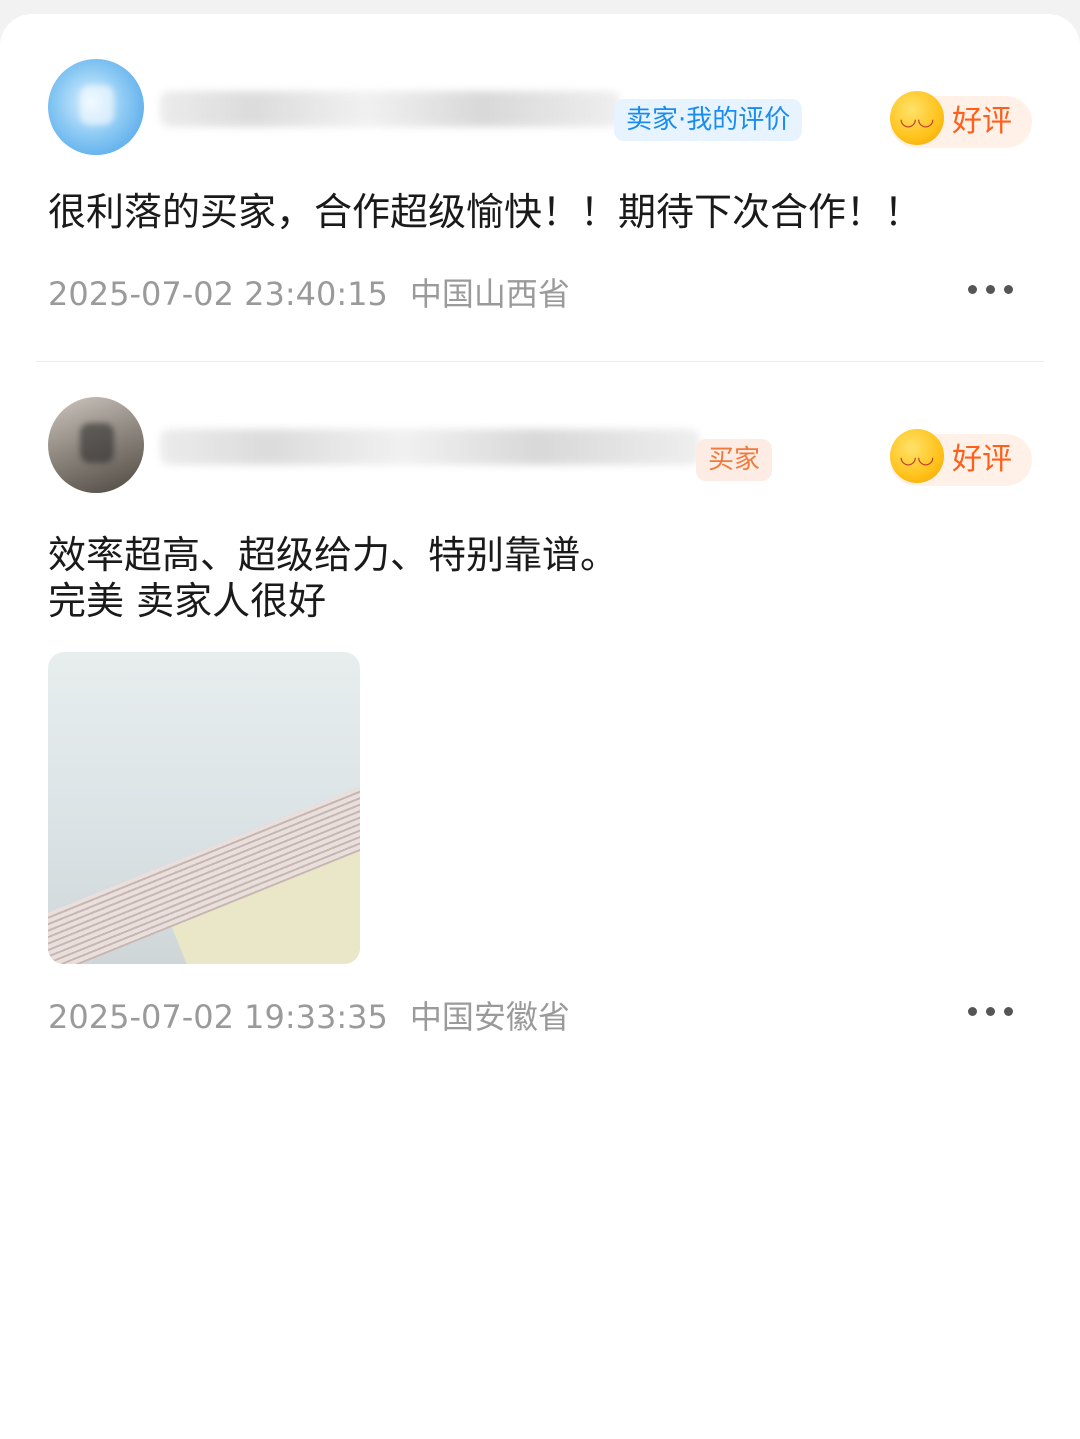 The height and width of the screenshot is (1439, 1080). Describe the element at coordinates (734, 460) in the screenshot. I see `role-tag: 买家` at that location.